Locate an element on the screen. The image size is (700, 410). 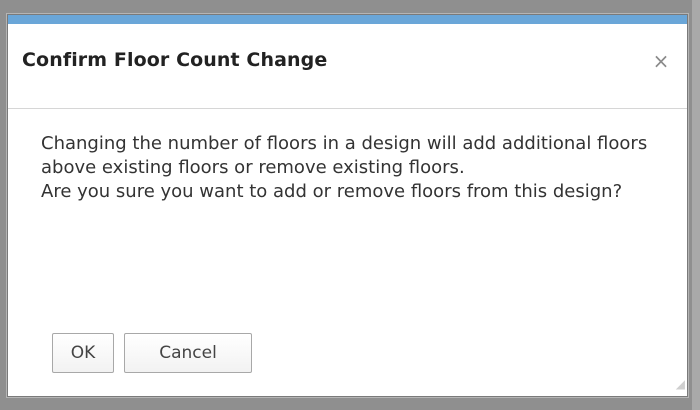
cancel-button: Cancel is located at coordinates (188, 353).